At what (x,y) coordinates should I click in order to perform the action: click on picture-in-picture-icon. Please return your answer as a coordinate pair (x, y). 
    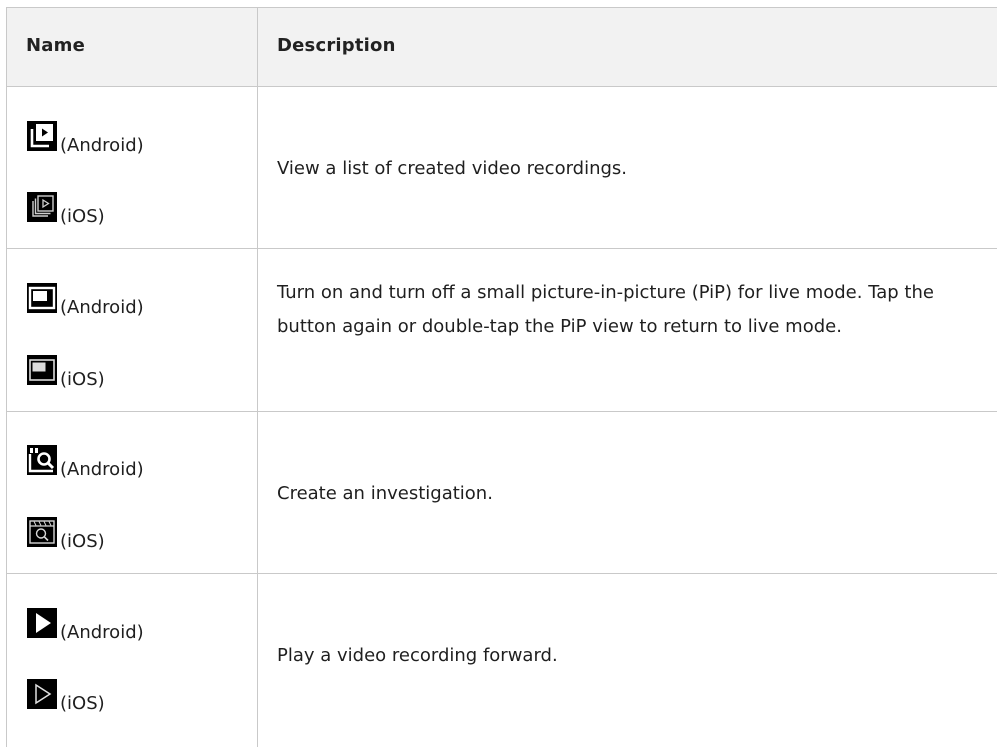
    Looking at the image, I should click on (42, 298).